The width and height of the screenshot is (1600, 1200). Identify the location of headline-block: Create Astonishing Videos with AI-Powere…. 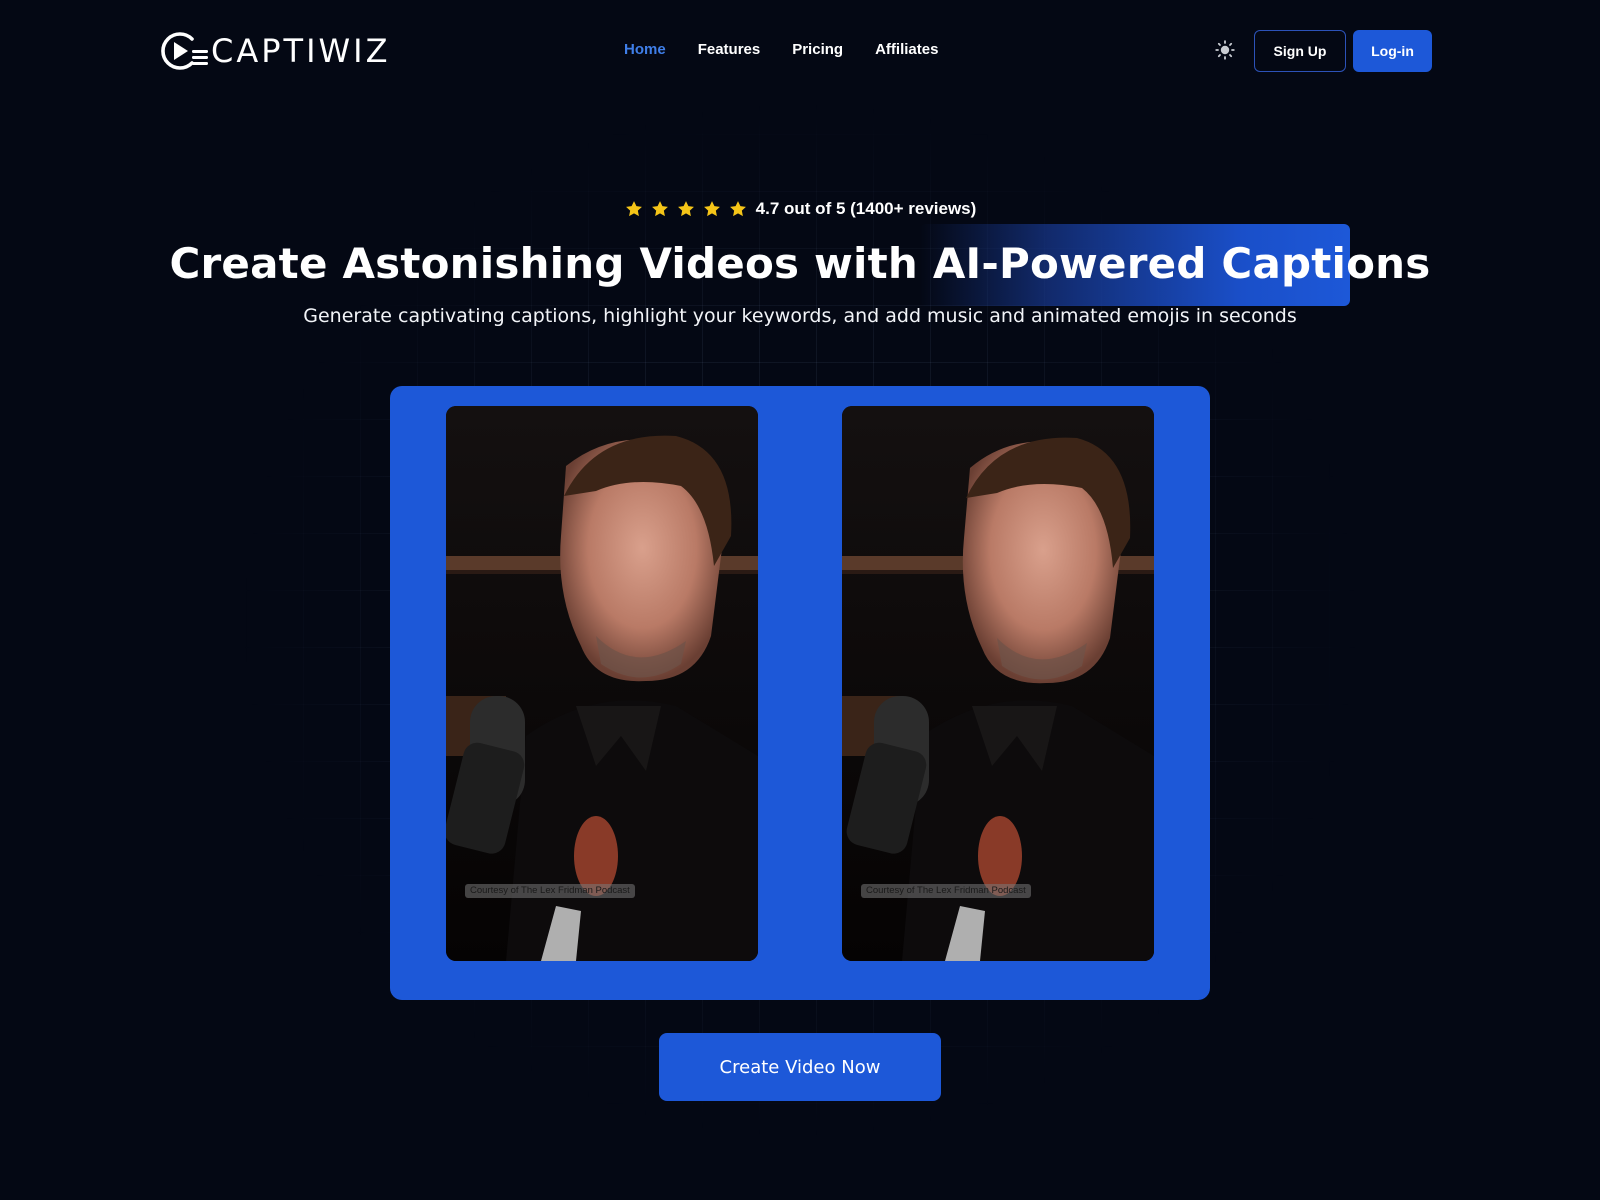
(800, 265).